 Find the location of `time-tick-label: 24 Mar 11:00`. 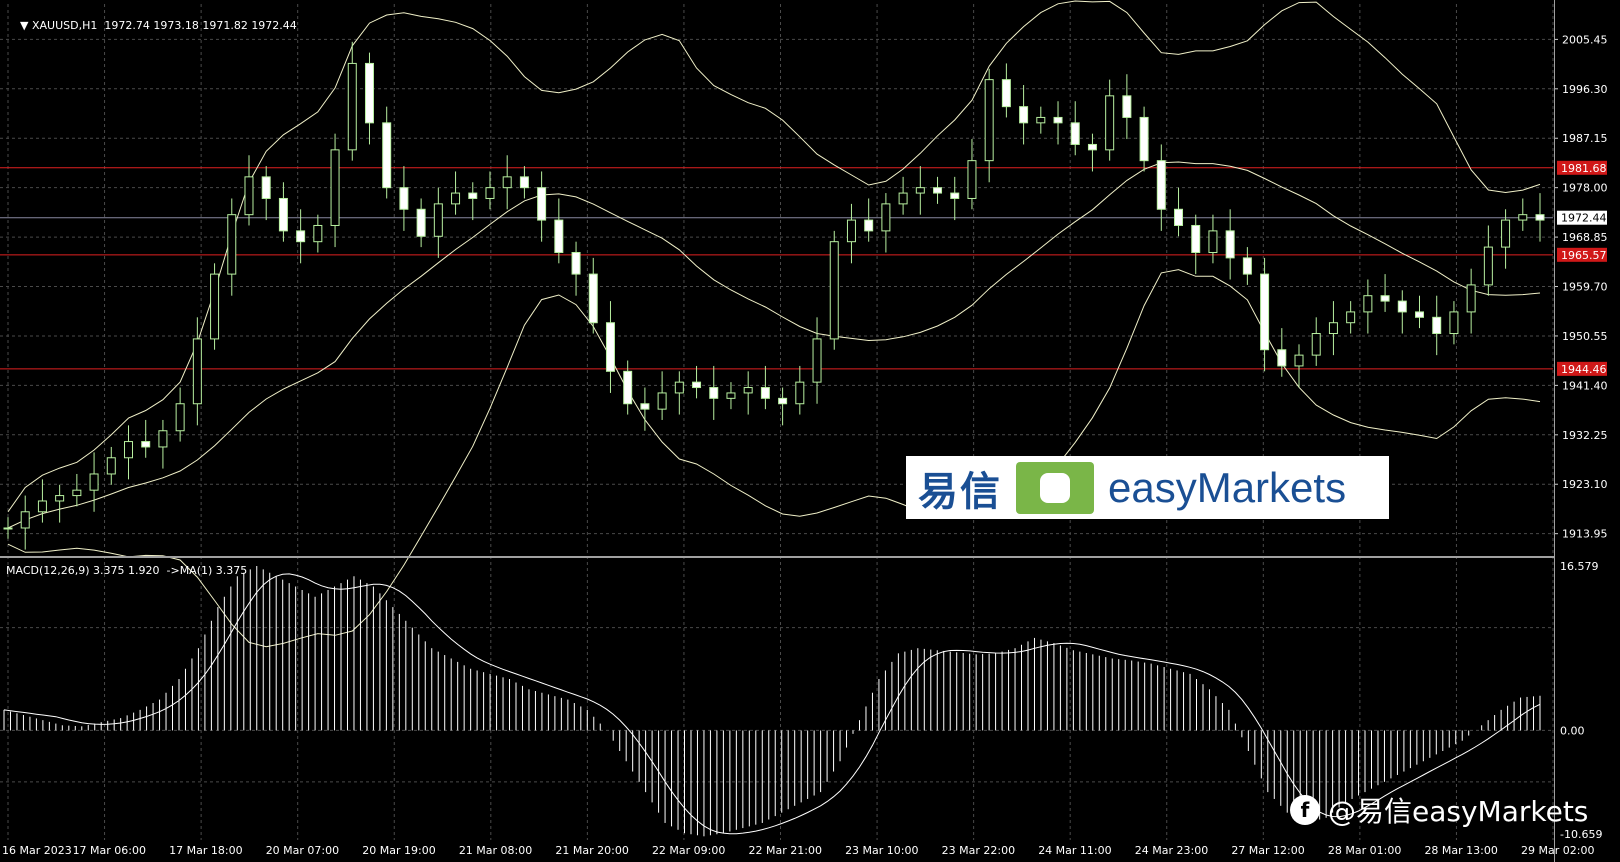

time-tick-label: 24 Mar 11:00 is located at coordinates (1074, 850).